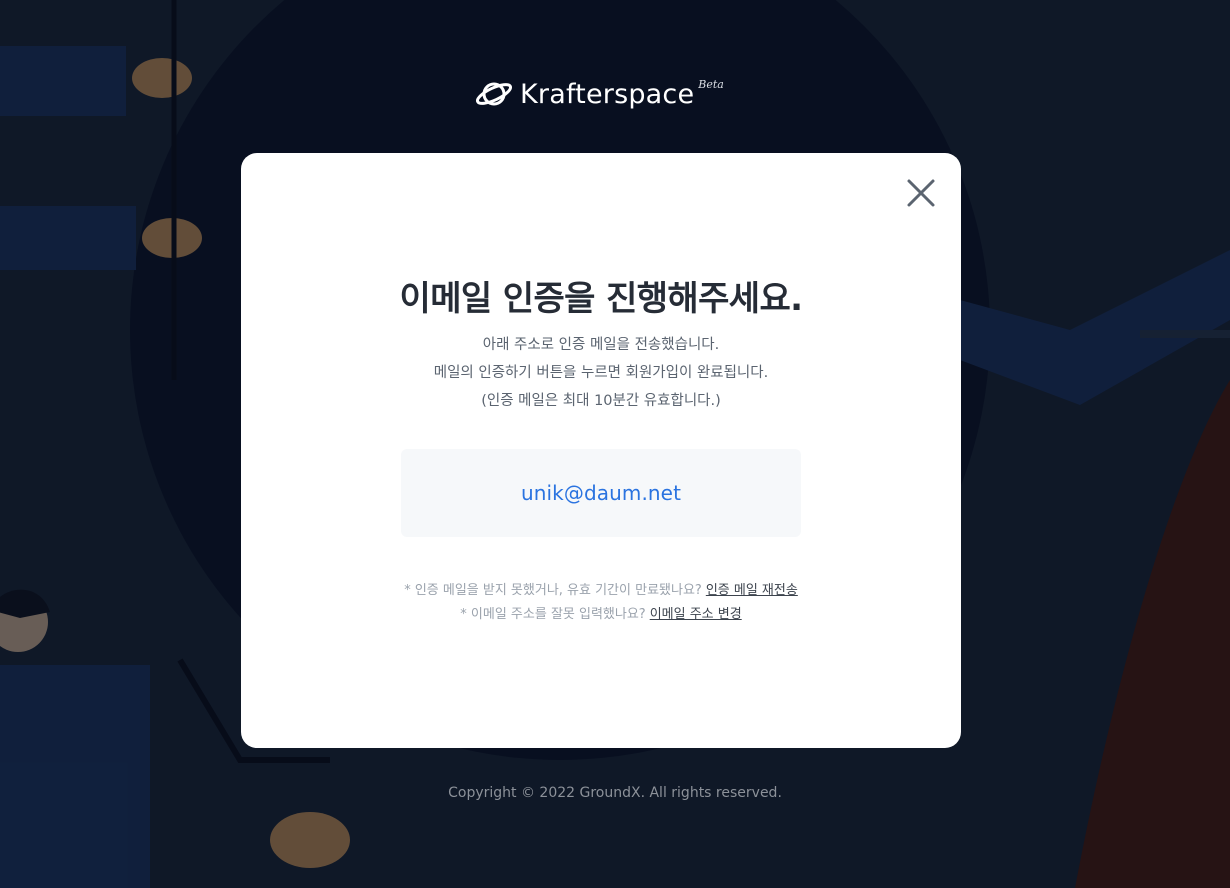 This screenshot has width=1230, height=888. What do you see at coordinates (601, 299) in the screenshot?
I see `modal-title: 이메일 인증을 진행해주세요.` at bounding box center [601, 299].